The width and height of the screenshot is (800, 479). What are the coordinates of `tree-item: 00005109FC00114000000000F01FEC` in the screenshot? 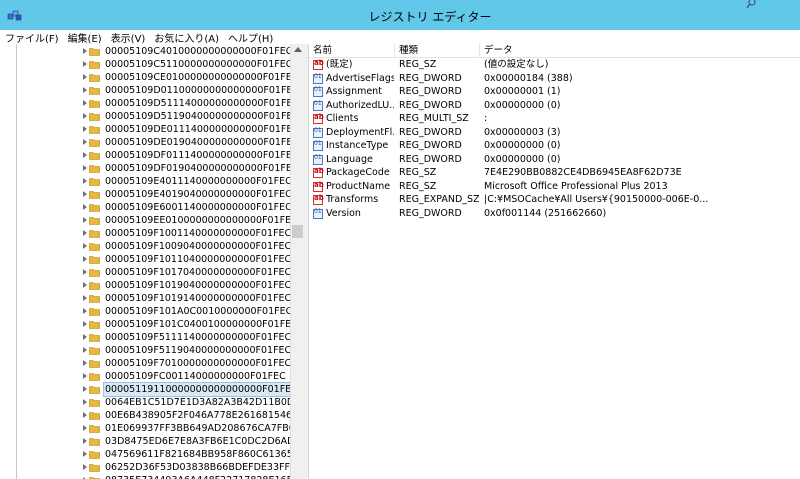 It's located at (153, 376).